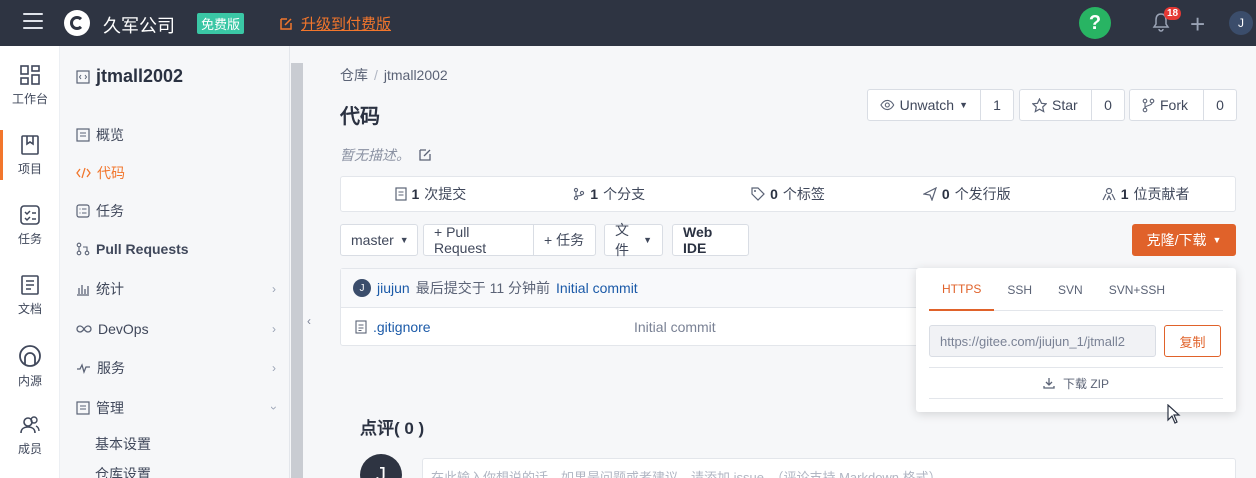  I want to click on download-zip-label: 下载 ZIP, so click(1085, 383).